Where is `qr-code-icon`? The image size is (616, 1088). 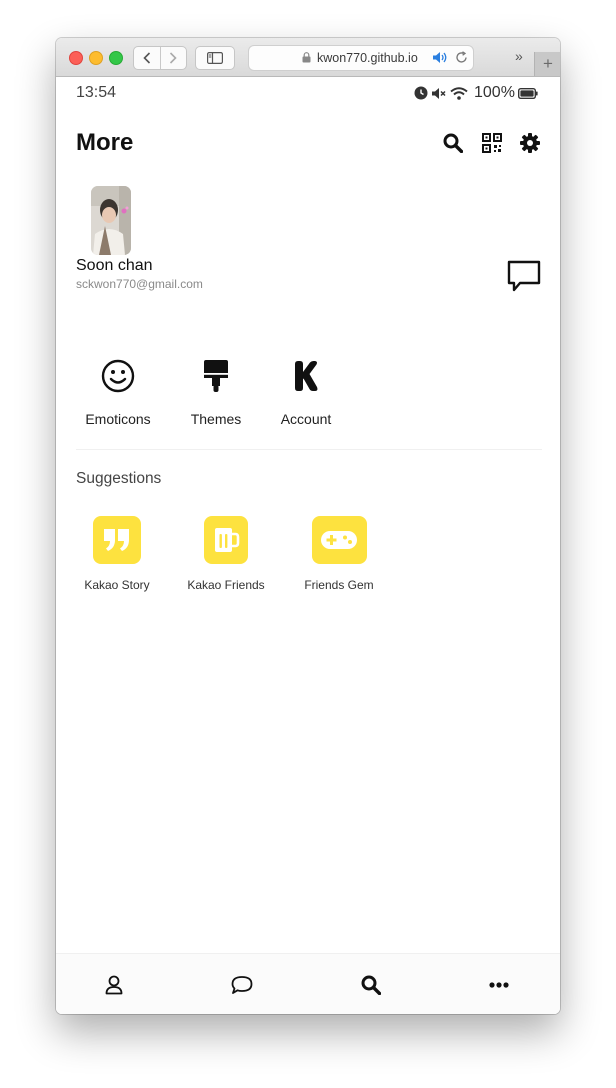
qr-code-icon is located at coordinates (492, 143).